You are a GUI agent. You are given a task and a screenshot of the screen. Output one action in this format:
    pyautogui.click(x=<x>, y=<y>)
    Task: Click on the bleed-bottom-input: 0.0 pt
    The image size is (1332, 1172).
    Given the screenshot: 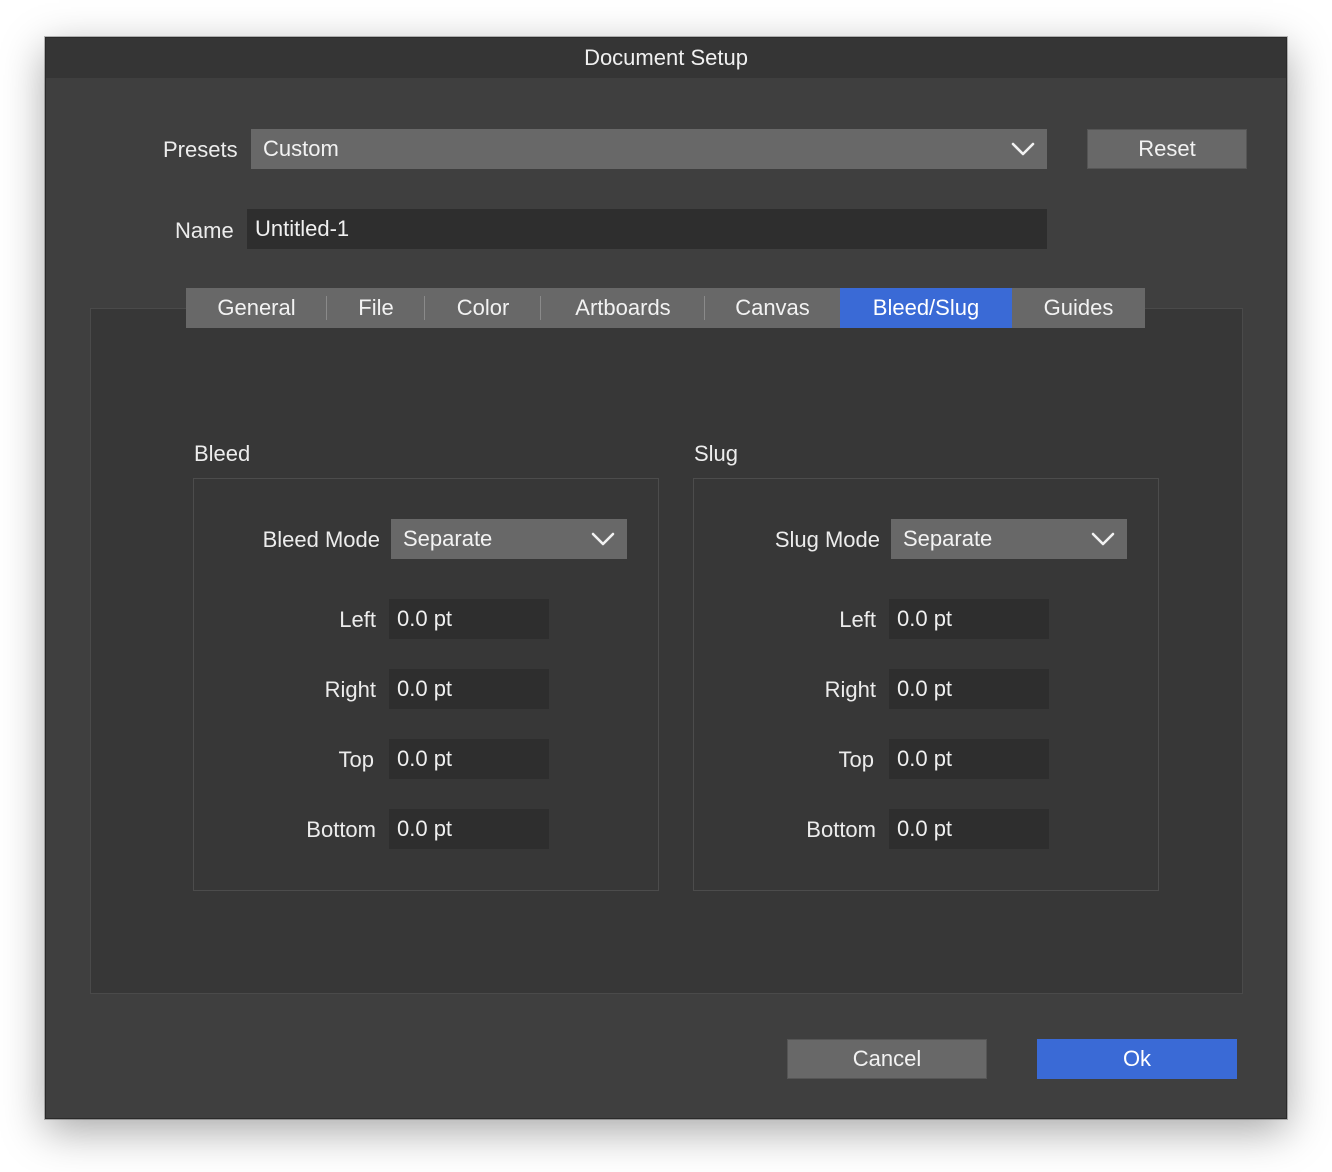 What is the action you would take?
    pyautogui.click(x=469, y=829)
    